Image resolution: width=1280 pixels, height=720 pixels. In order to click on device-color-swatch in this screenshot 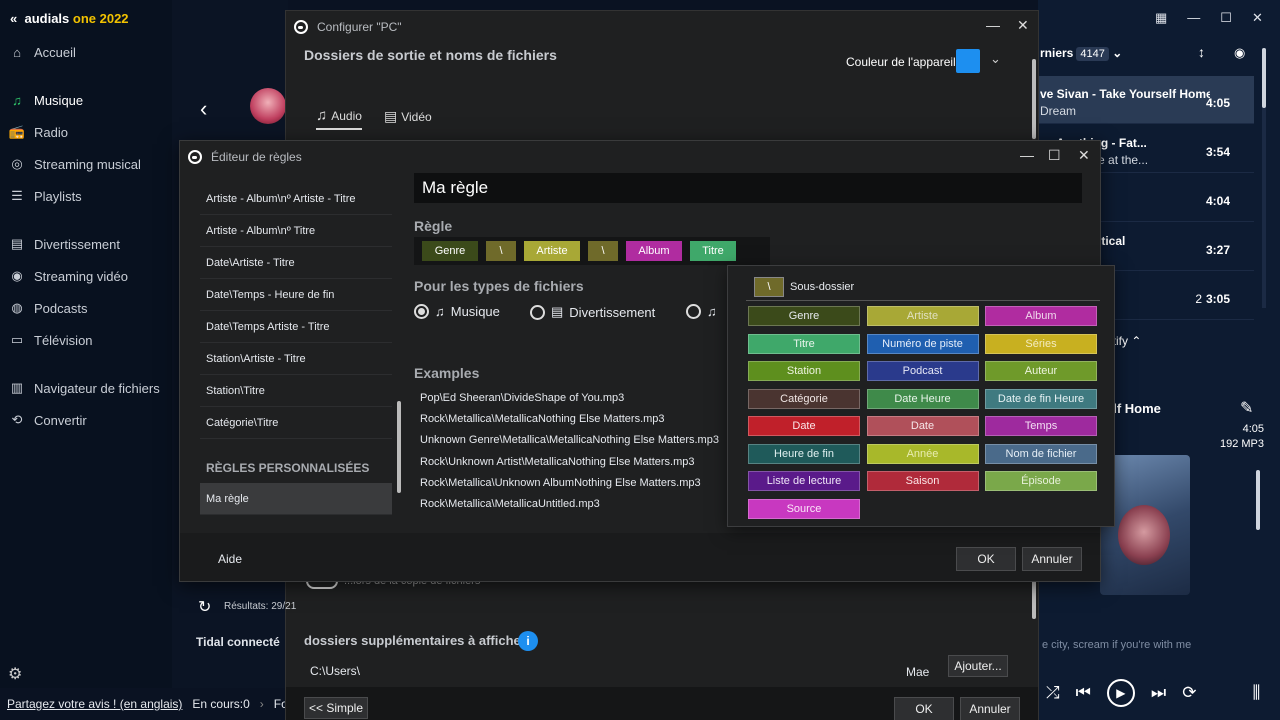, I will do `click(968, 61)`.